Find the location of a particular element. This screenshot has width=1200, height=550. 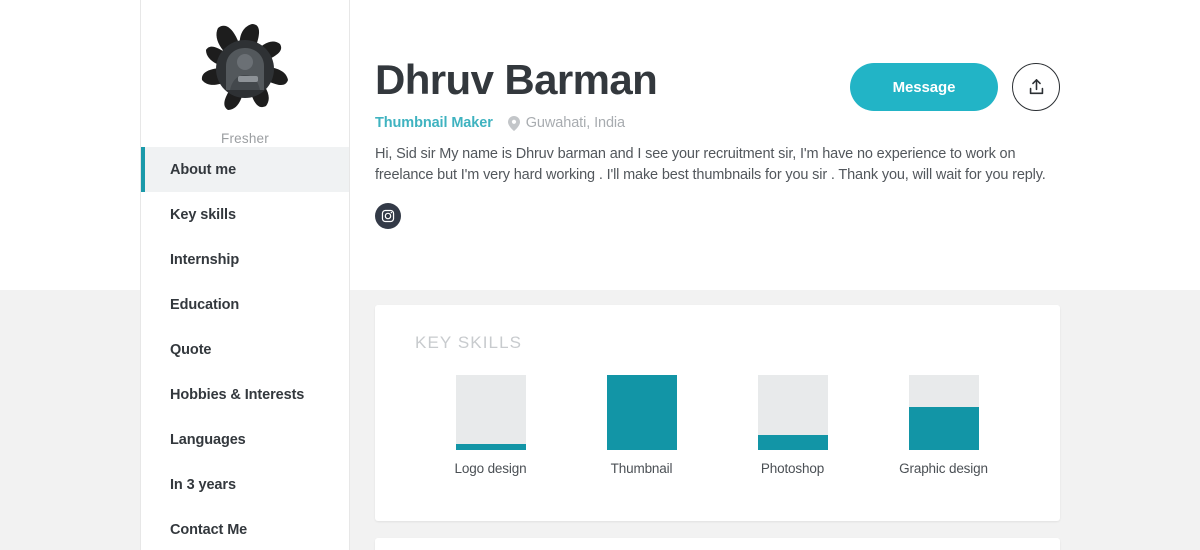

skill-item: Logo design is located at coordinates (490, 425).